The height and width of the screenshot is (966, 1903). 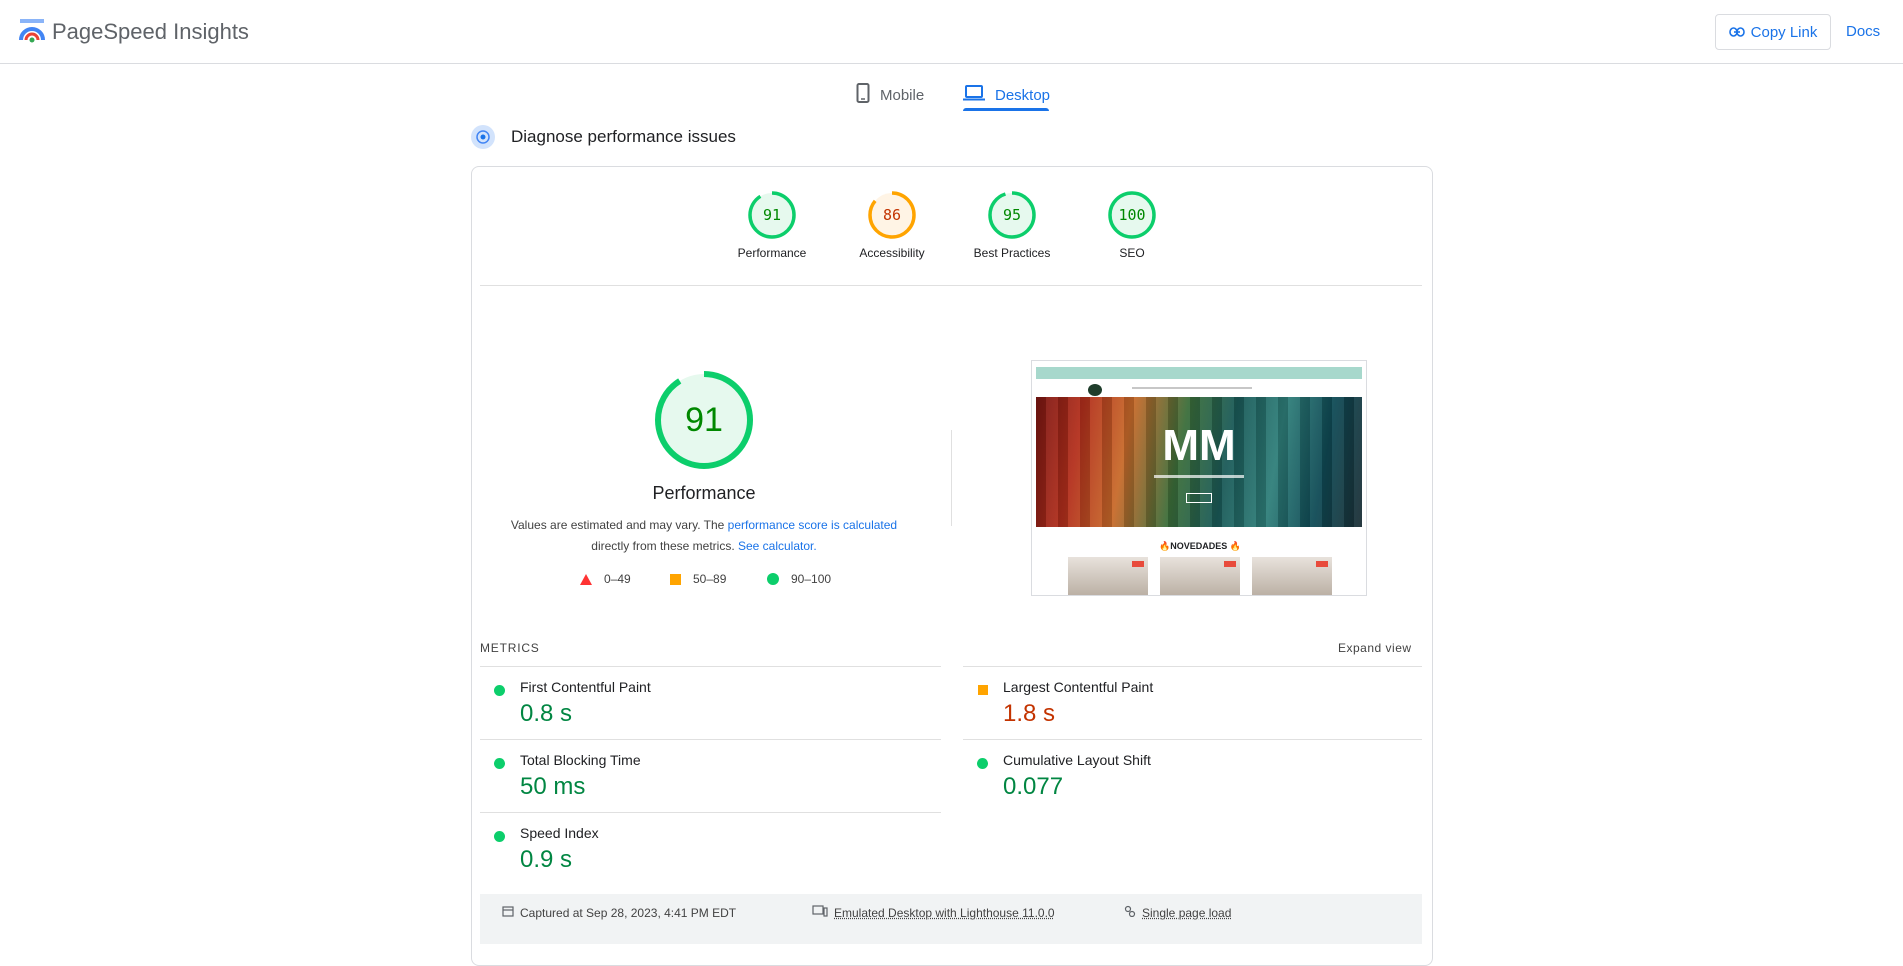 I want to click on legend-average-label: 50–89, so click(x=710, y=579).